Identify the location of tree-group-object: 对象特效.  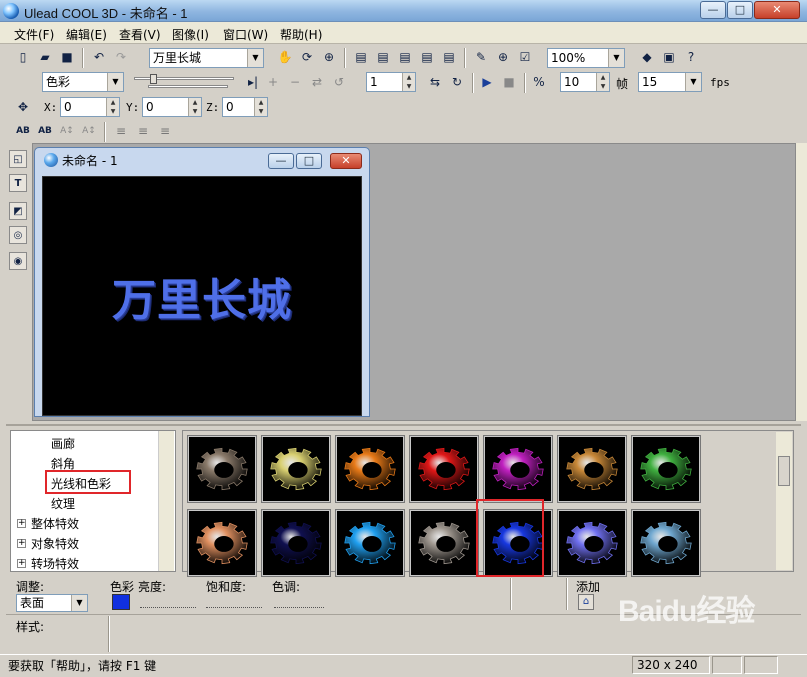
(55, 543).